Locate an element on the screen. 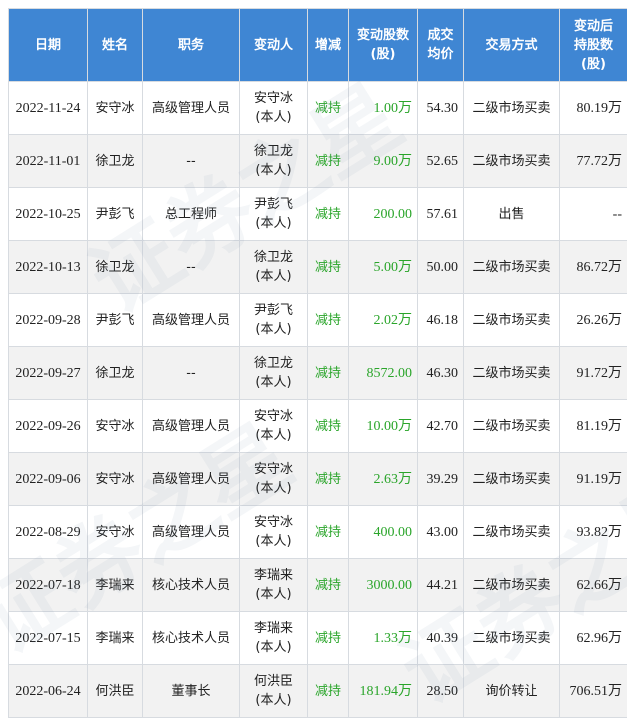 The width and height of the screenshot is (627, 726). cell-date: 2022-11-01 is located at coordinates (48, 161).